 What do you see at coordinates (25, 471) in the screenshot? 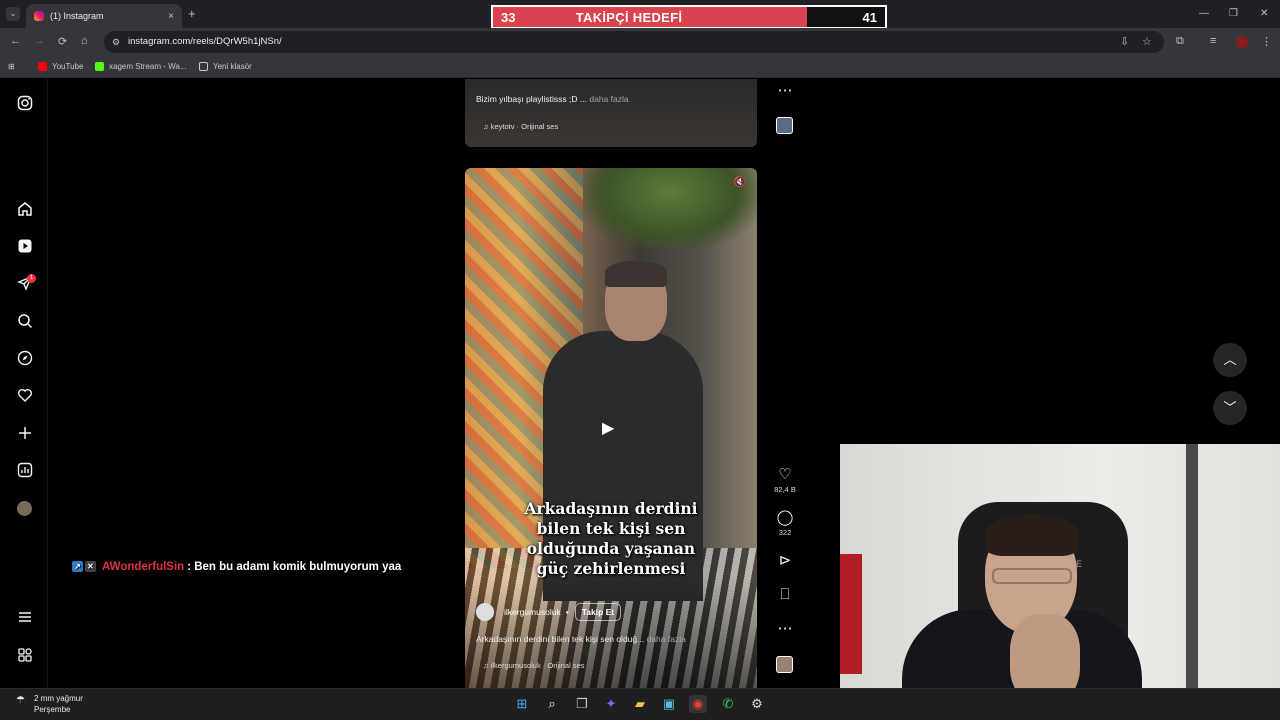
I see `dashboard-icon` at bounding box center [25, 471].